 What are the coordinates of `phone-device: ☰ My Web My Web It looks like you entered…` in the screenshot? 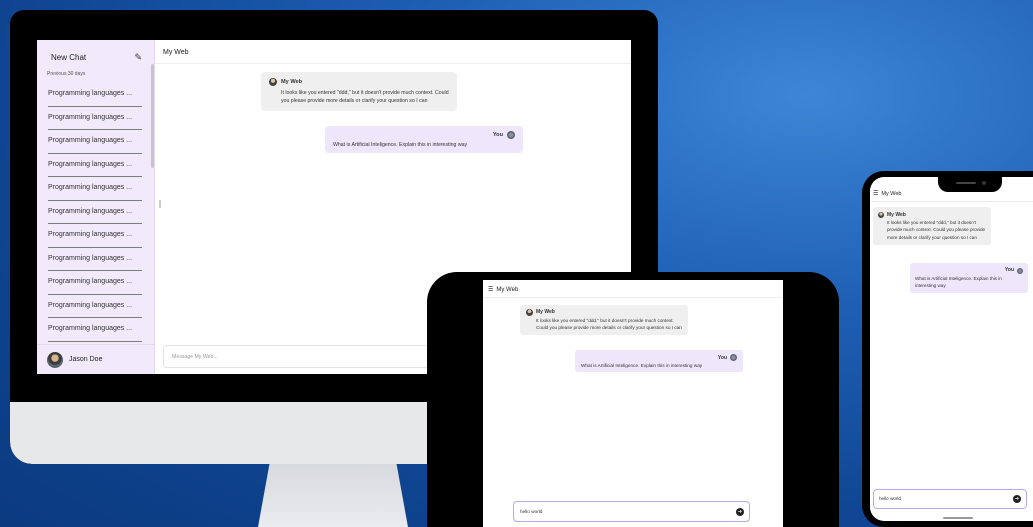 It's located at (947, 349).